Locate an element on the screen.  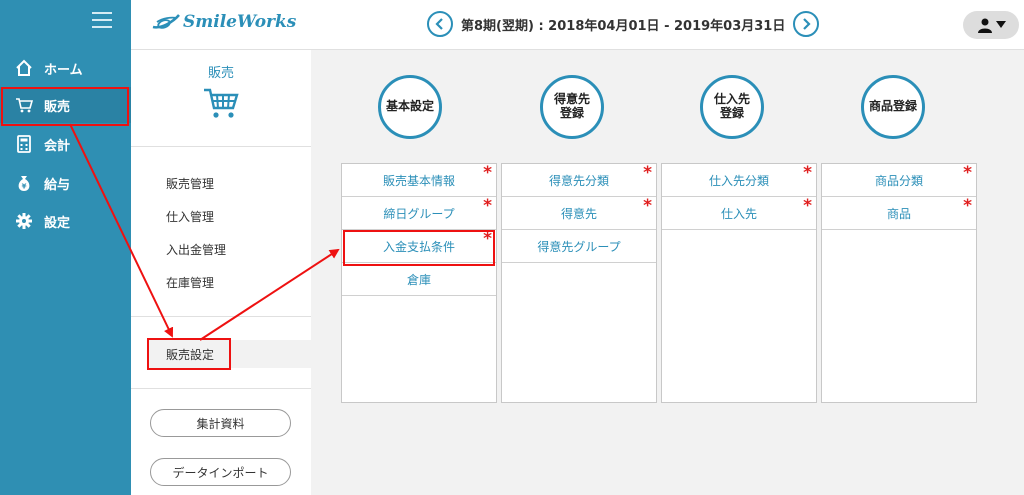
nav-item-settings: 設定 is located at coordinates (65, 221).